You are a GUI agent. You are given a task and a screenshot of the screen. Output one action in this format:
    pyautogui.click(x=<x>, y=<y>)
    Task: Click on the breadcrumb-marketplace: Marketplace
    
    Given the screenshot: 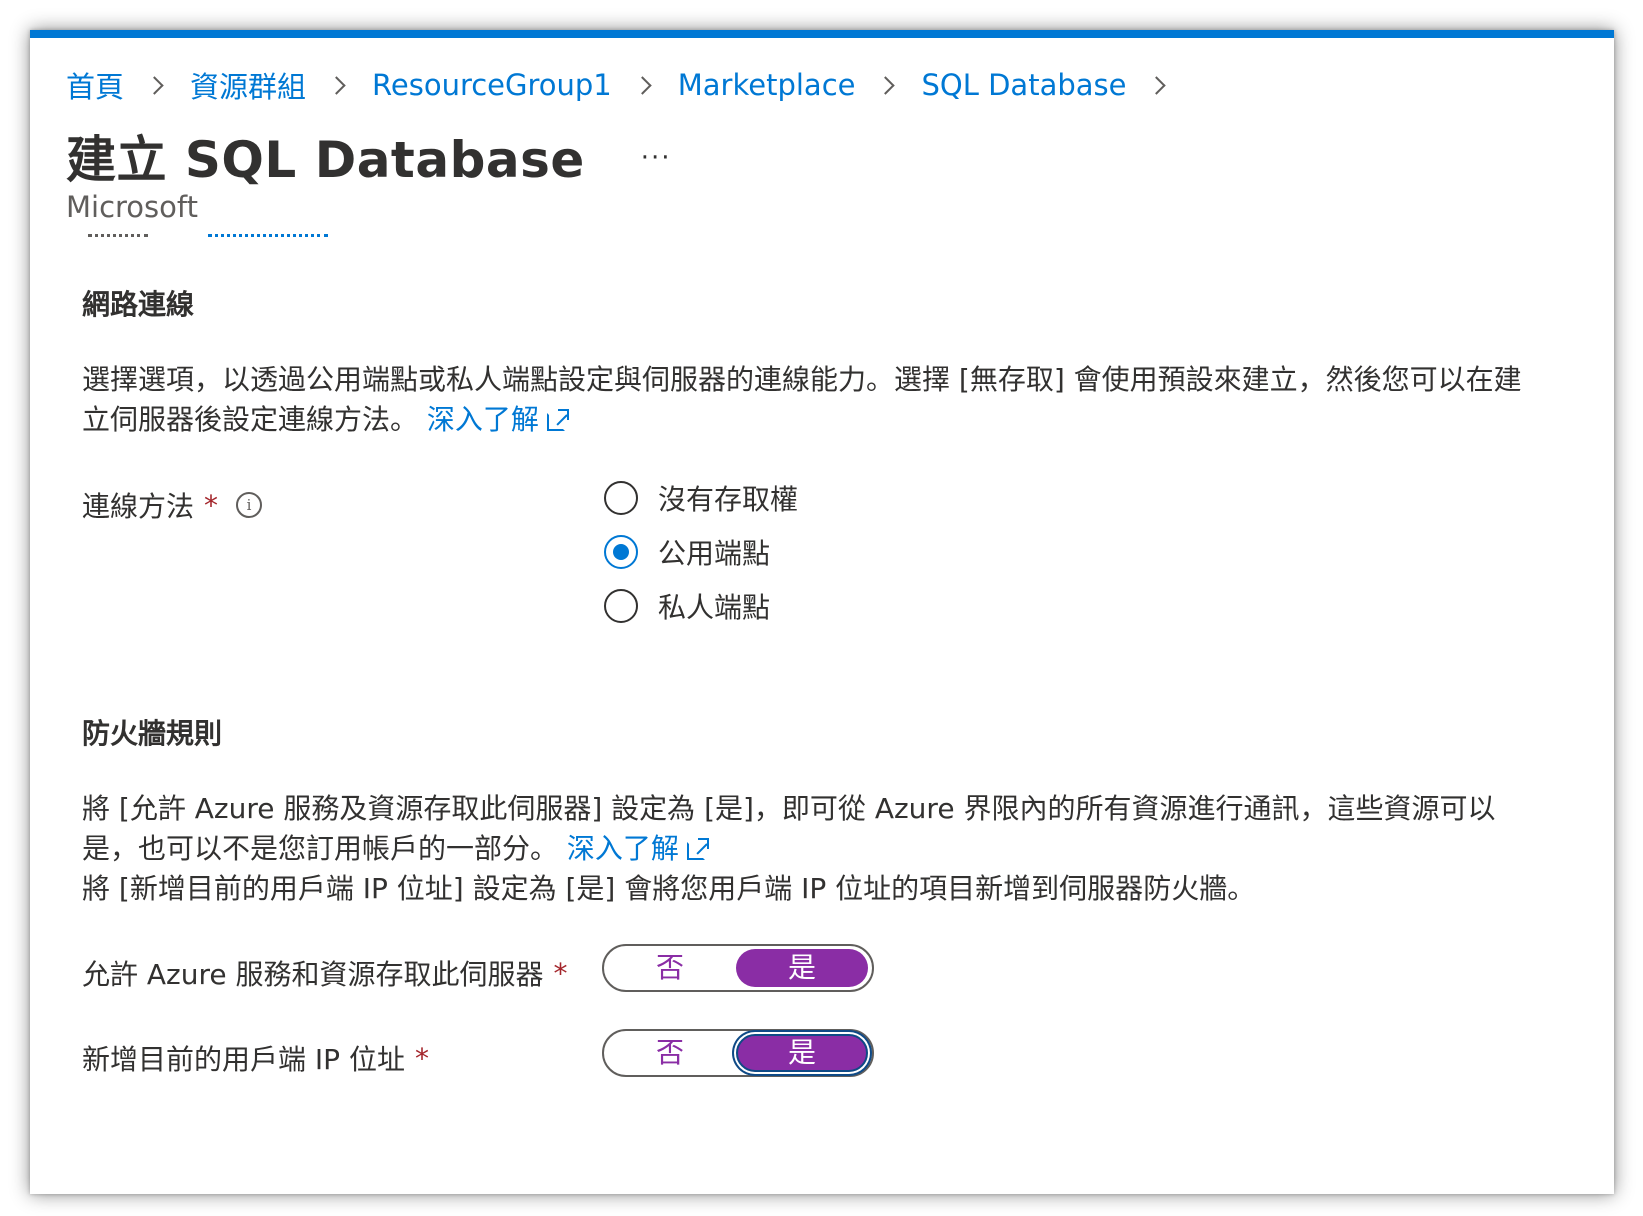 What is the action you would take?
    pyautogui.click(x=767, y=85)
    